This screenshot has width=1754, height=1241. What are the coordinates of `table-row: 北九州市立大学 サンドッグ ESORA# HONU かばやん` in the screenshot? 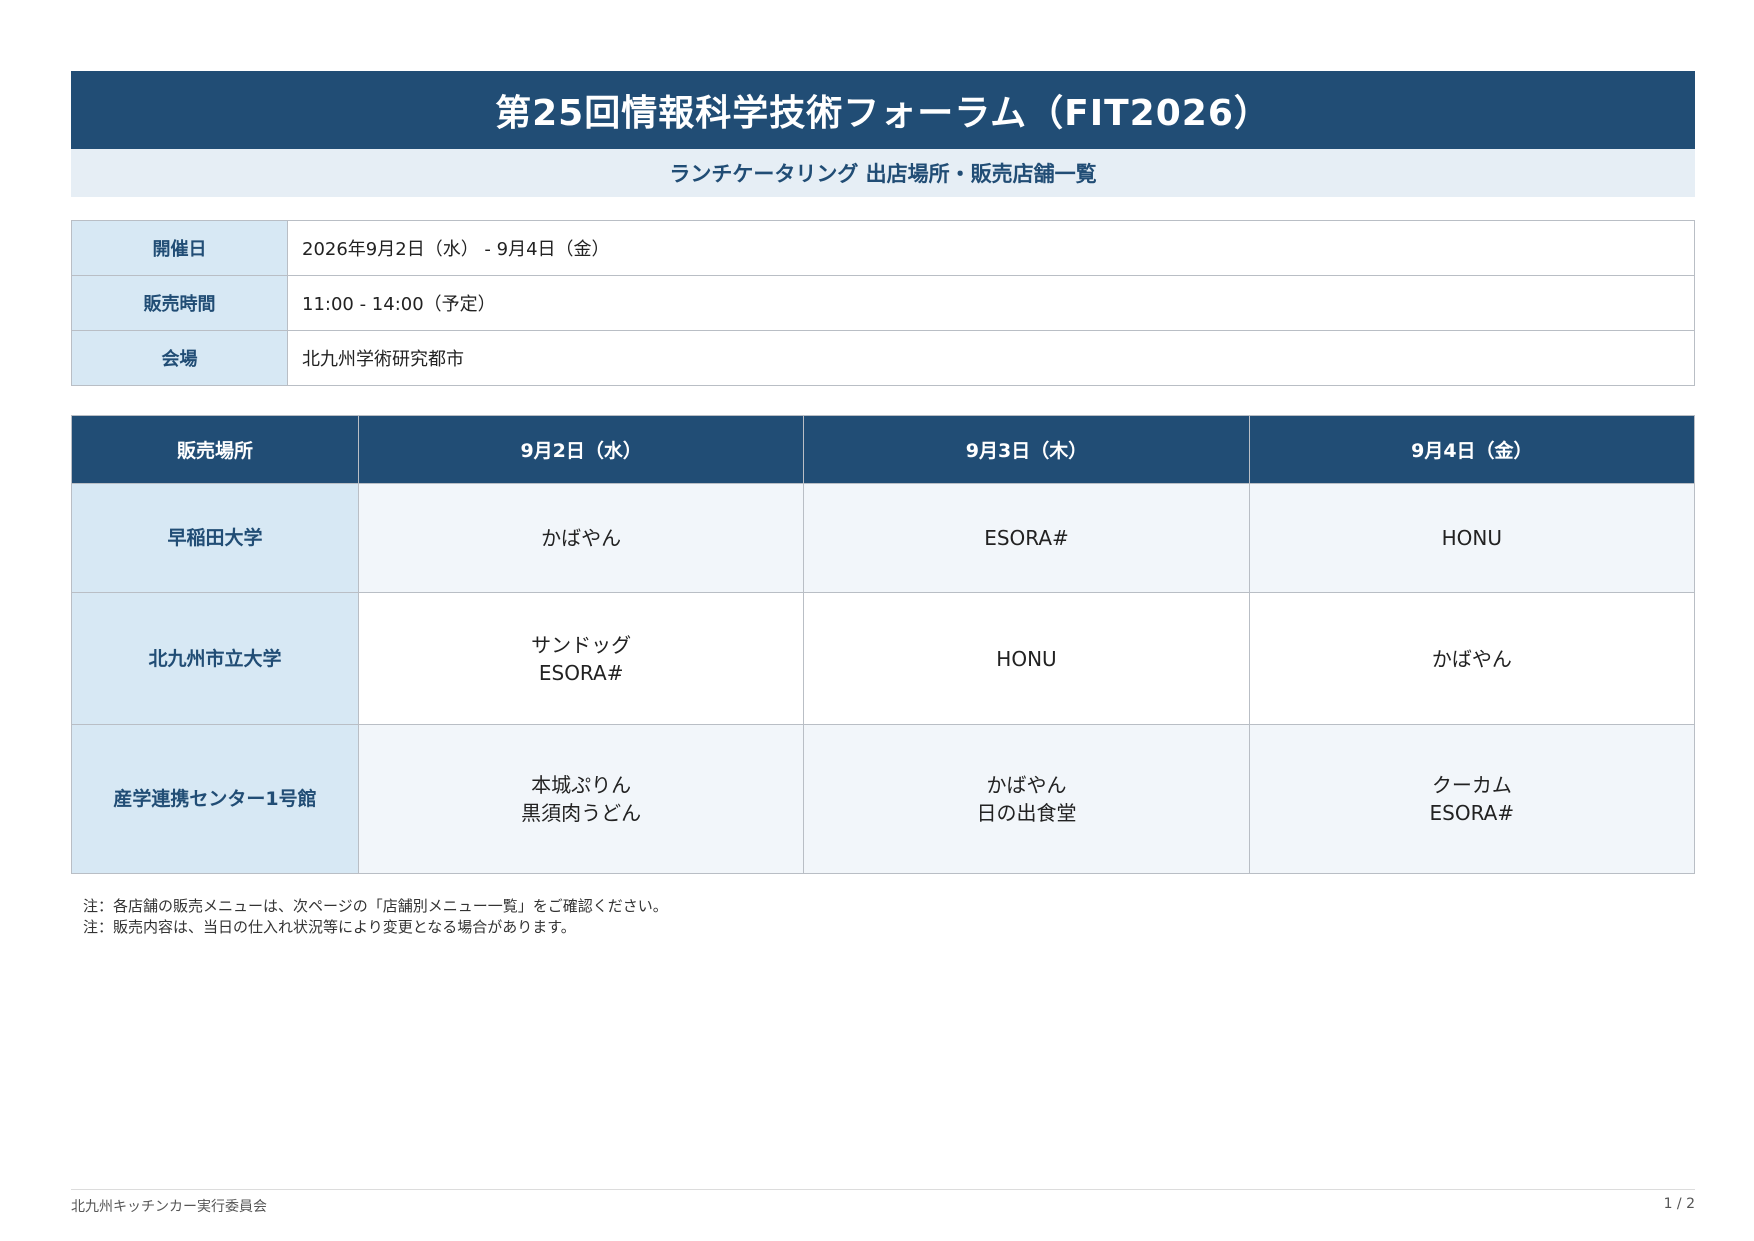 It's located at (883, 658).